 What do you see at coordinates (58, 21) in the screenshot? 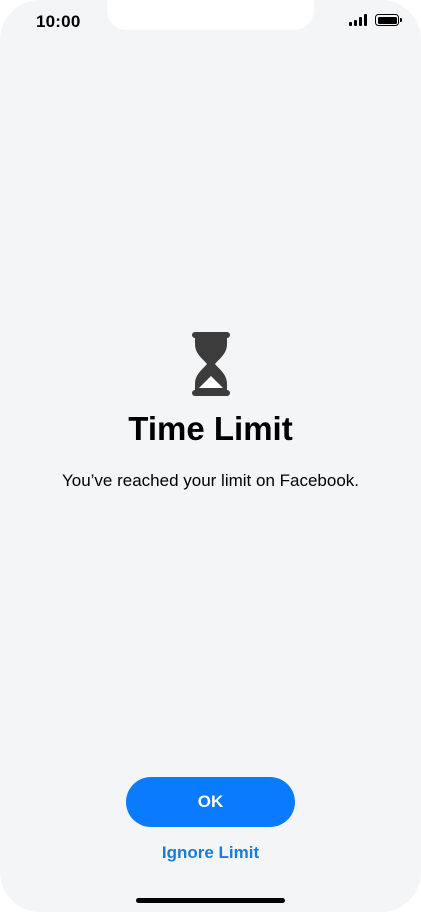
I see `status-time: 10:00` at bounding box center [58, 21].